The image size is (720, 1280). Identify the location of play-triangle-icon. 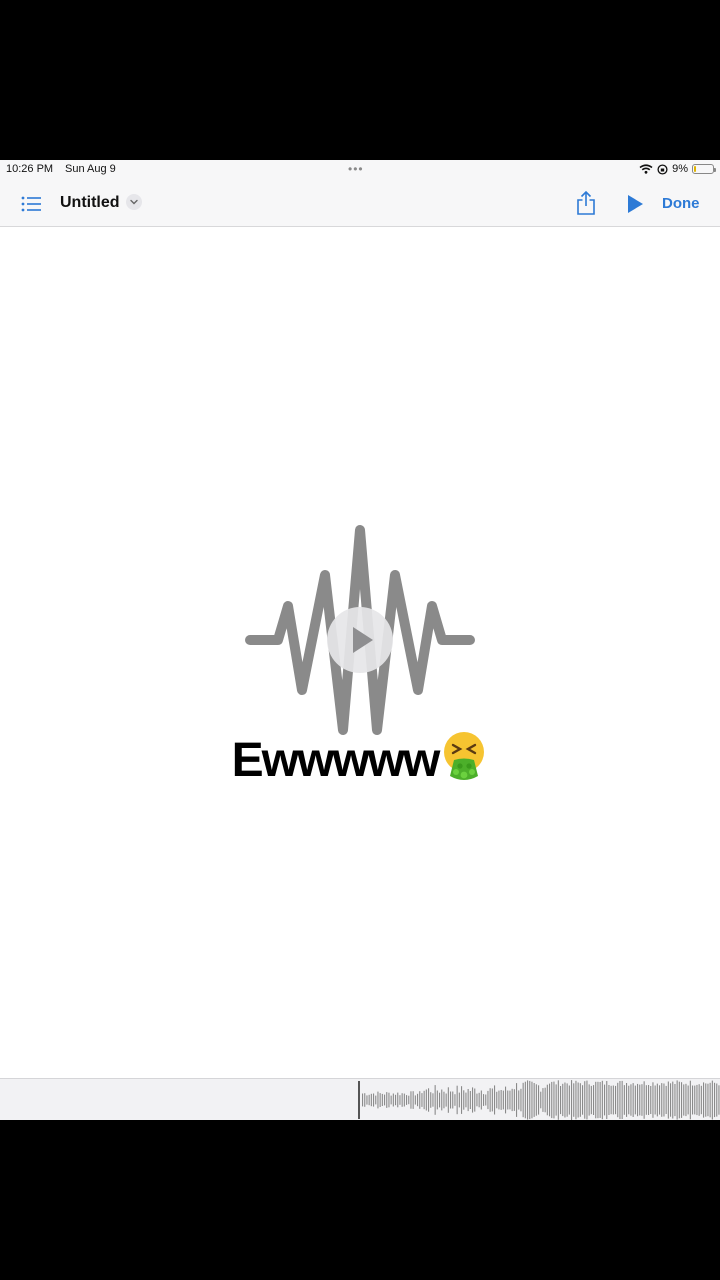
(363, 640).